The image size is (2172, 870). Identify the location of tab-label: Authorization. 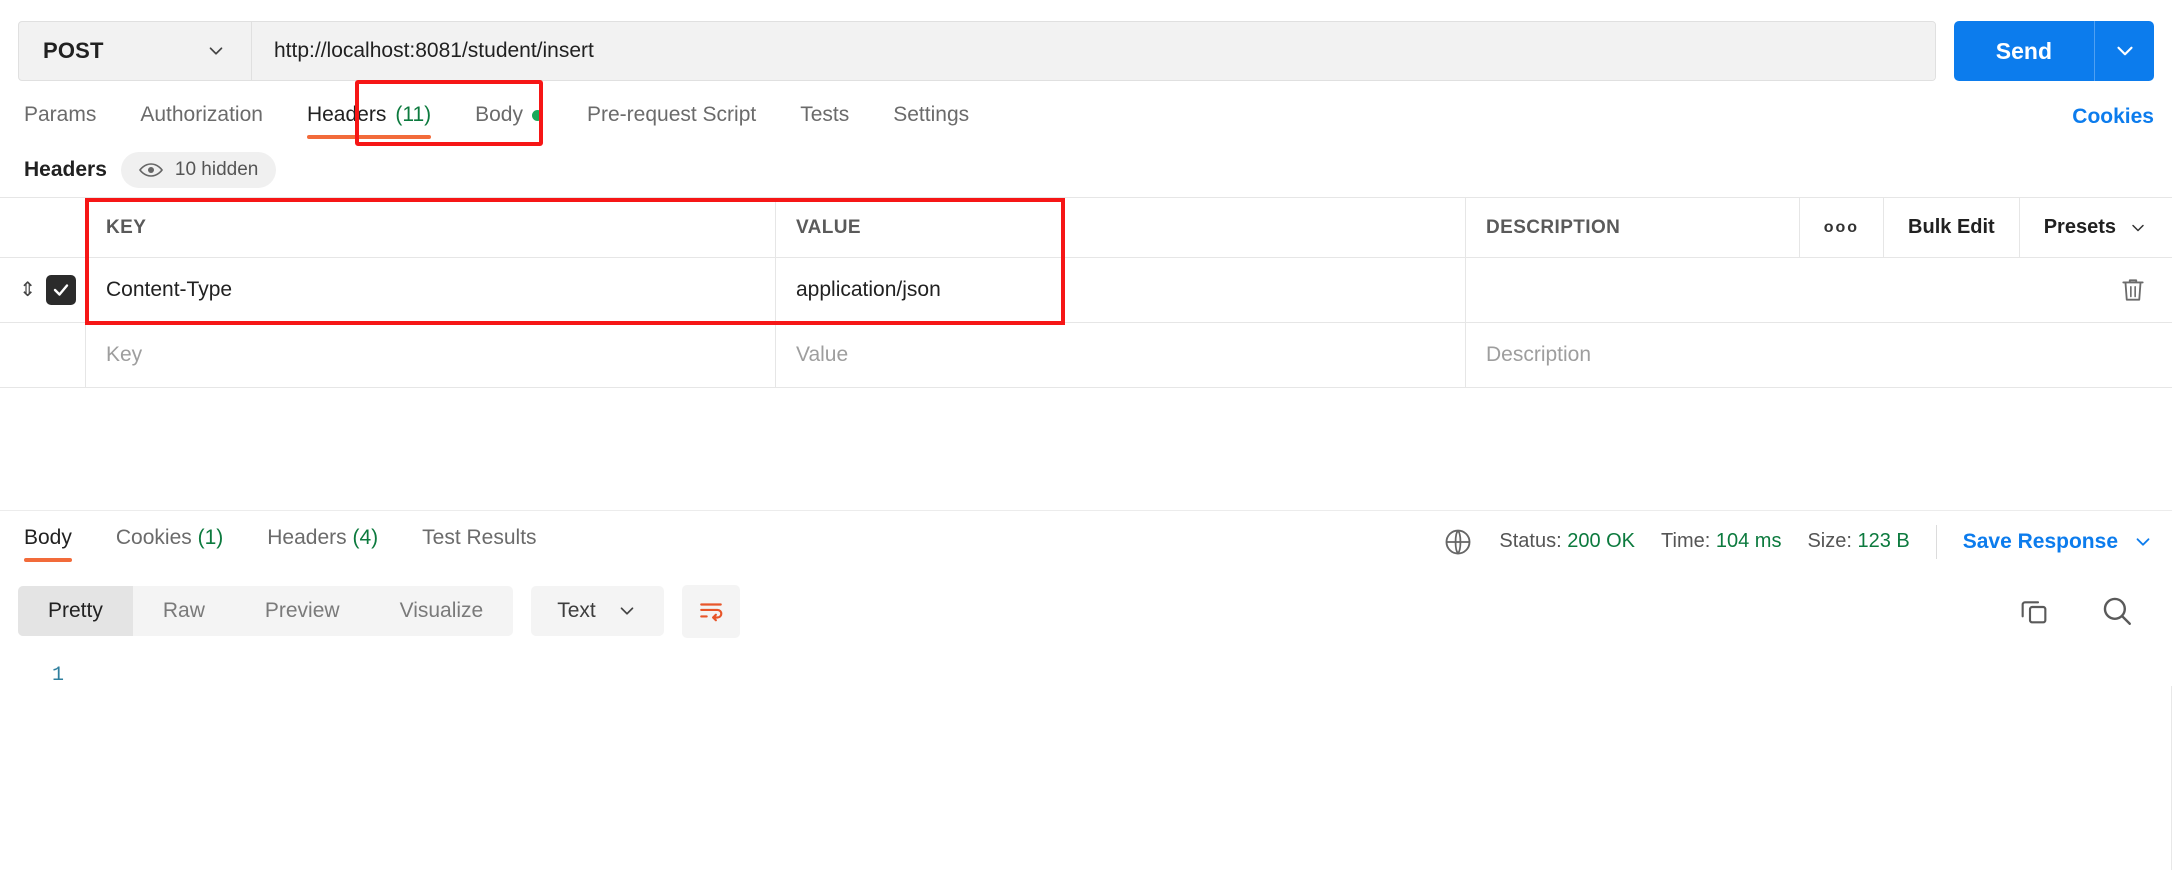
(201, 114).